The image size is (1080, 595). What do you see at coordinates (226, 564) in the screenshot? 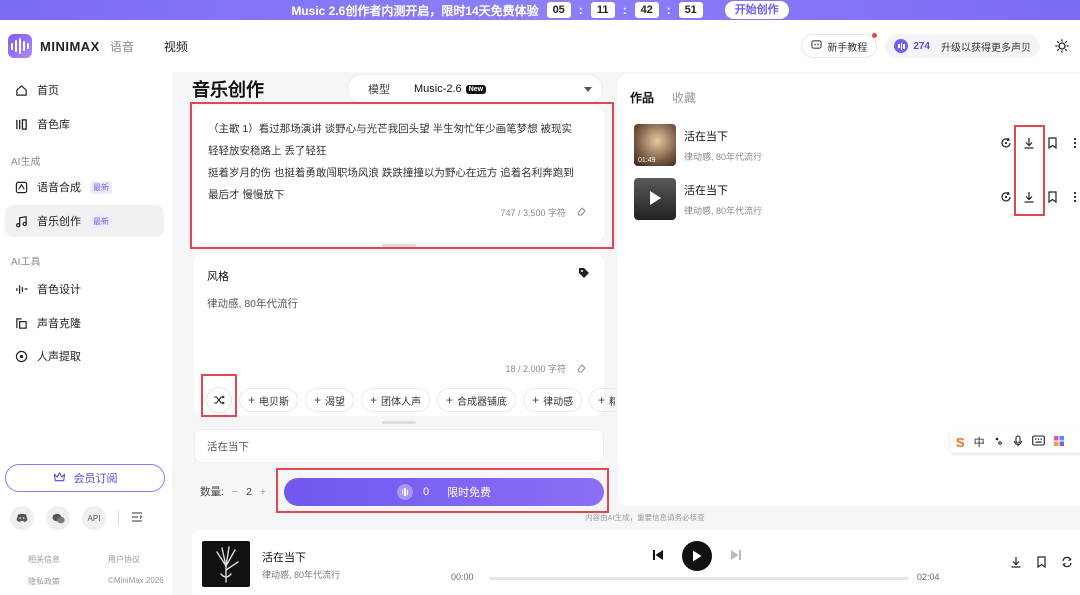
I see `player-cover` at bounding box center [226, 564].